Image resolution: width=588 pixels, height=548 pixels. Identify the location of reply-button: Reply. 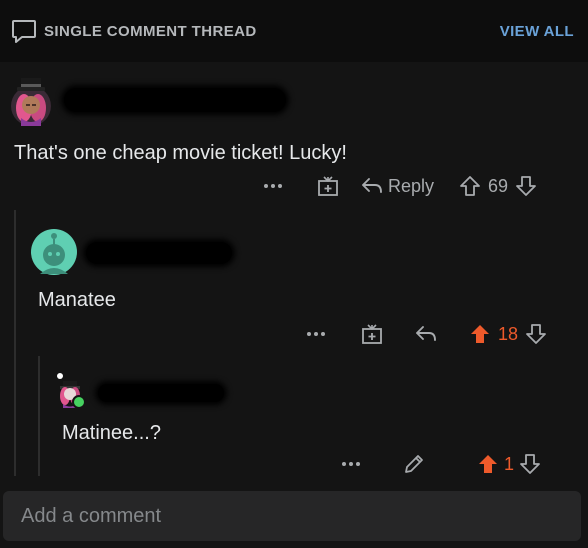
(397, 186).